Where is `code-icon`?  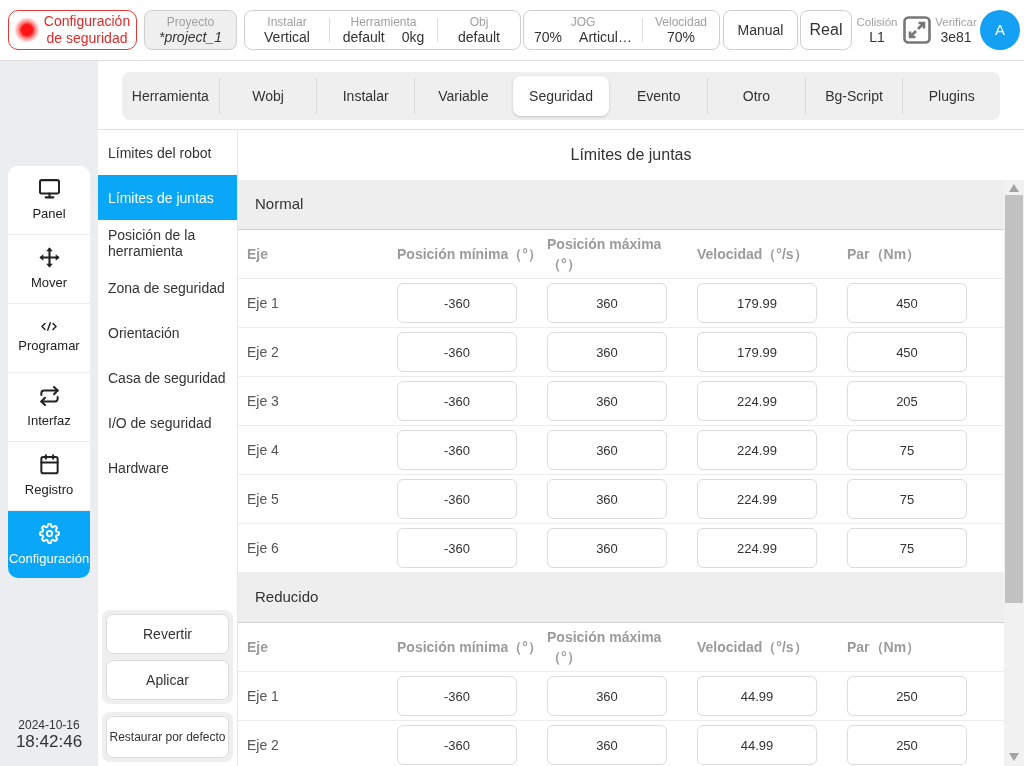
code-icon is located at coordinates (49, 326).